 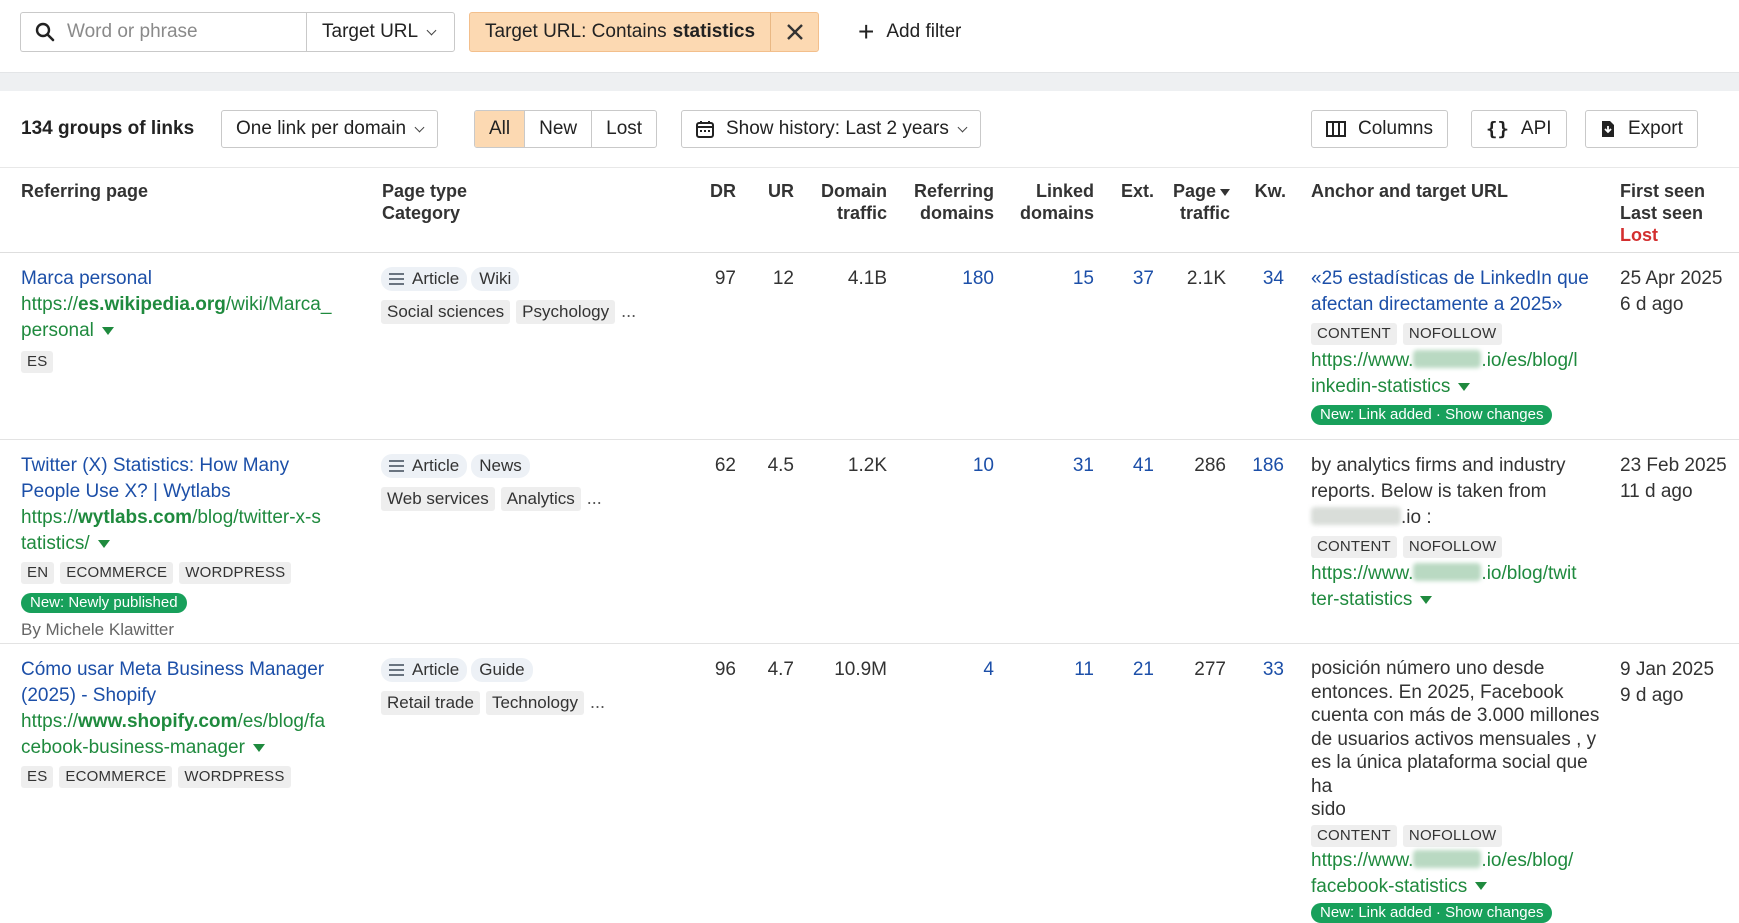 I want to click on search-box, so click(x=163, y=32).